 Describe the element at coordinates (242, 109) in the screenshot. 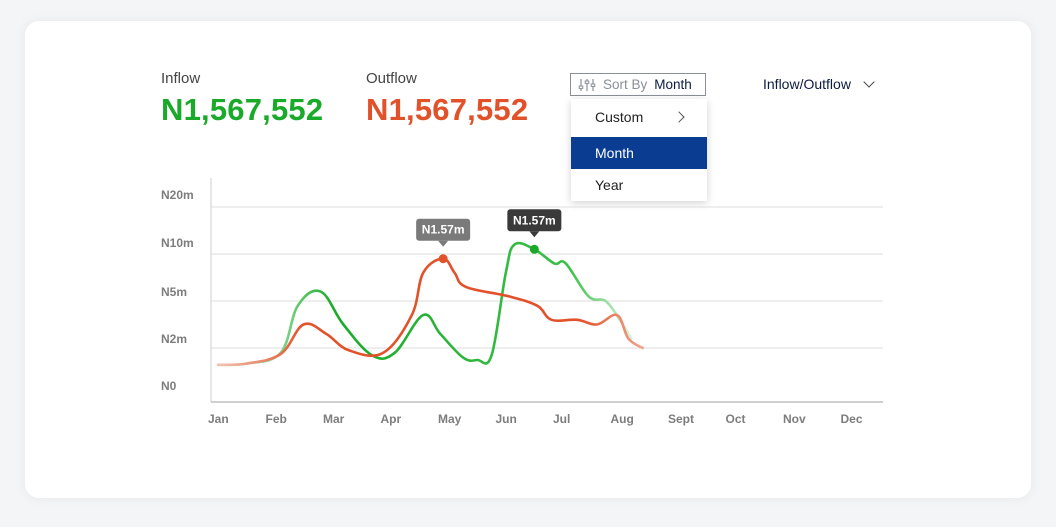

I see `inflow-value: N1,567,552` at that location.